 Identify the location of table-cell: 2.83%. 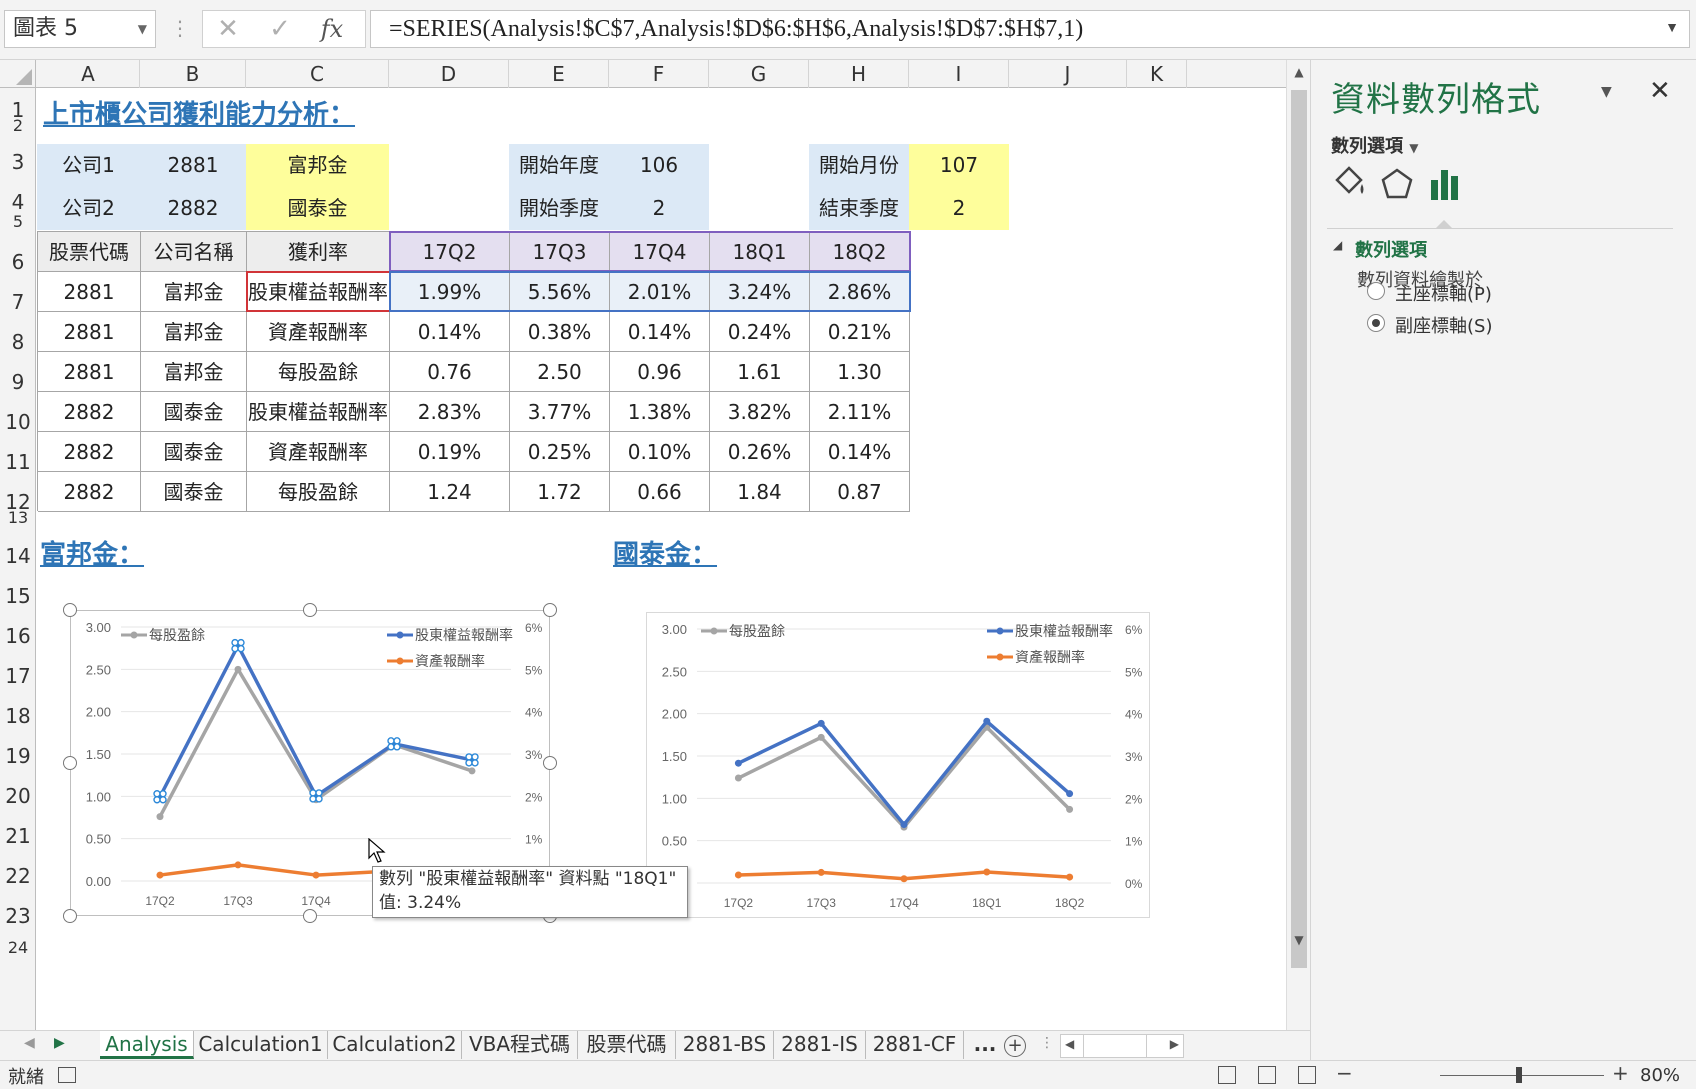
(450, 412).